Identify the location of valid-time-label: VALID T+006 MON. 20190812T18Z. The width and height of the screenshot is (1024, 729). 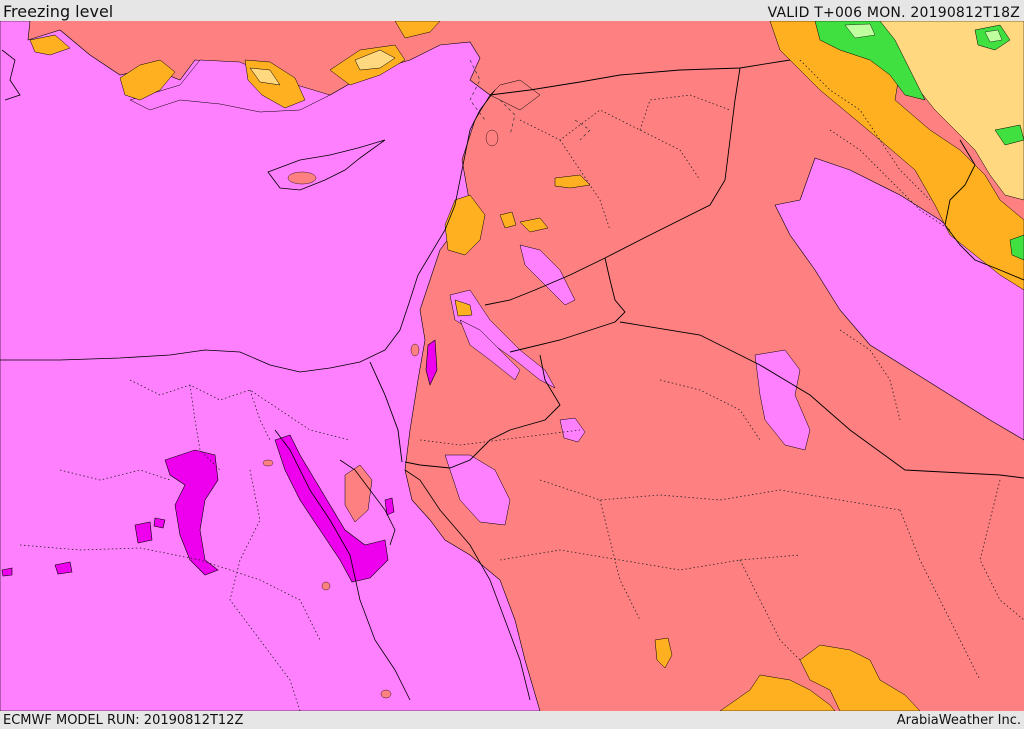
(893, 13).